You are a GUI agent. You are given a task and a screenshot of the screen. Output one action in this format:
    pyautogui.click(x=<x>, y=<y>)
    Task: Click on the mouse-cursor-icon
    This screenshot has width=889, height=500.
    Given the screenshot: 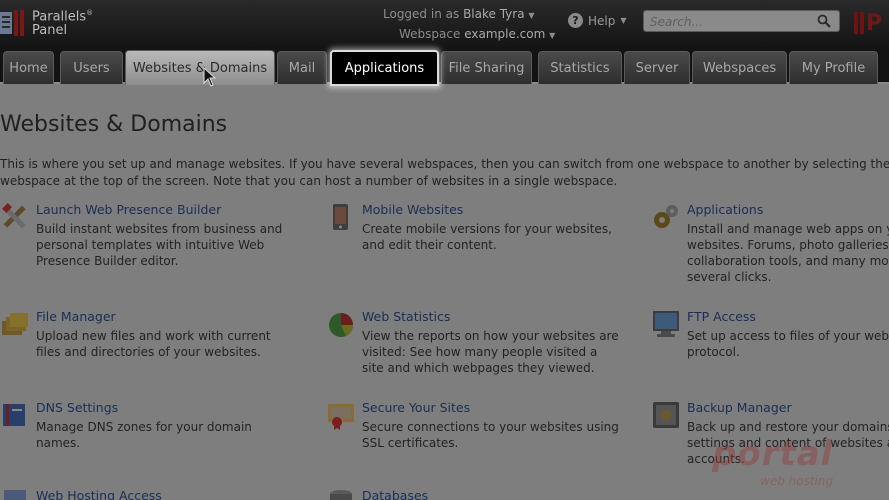 What is the action you would take?
    pyautogui.click(x=210, y=77)
    